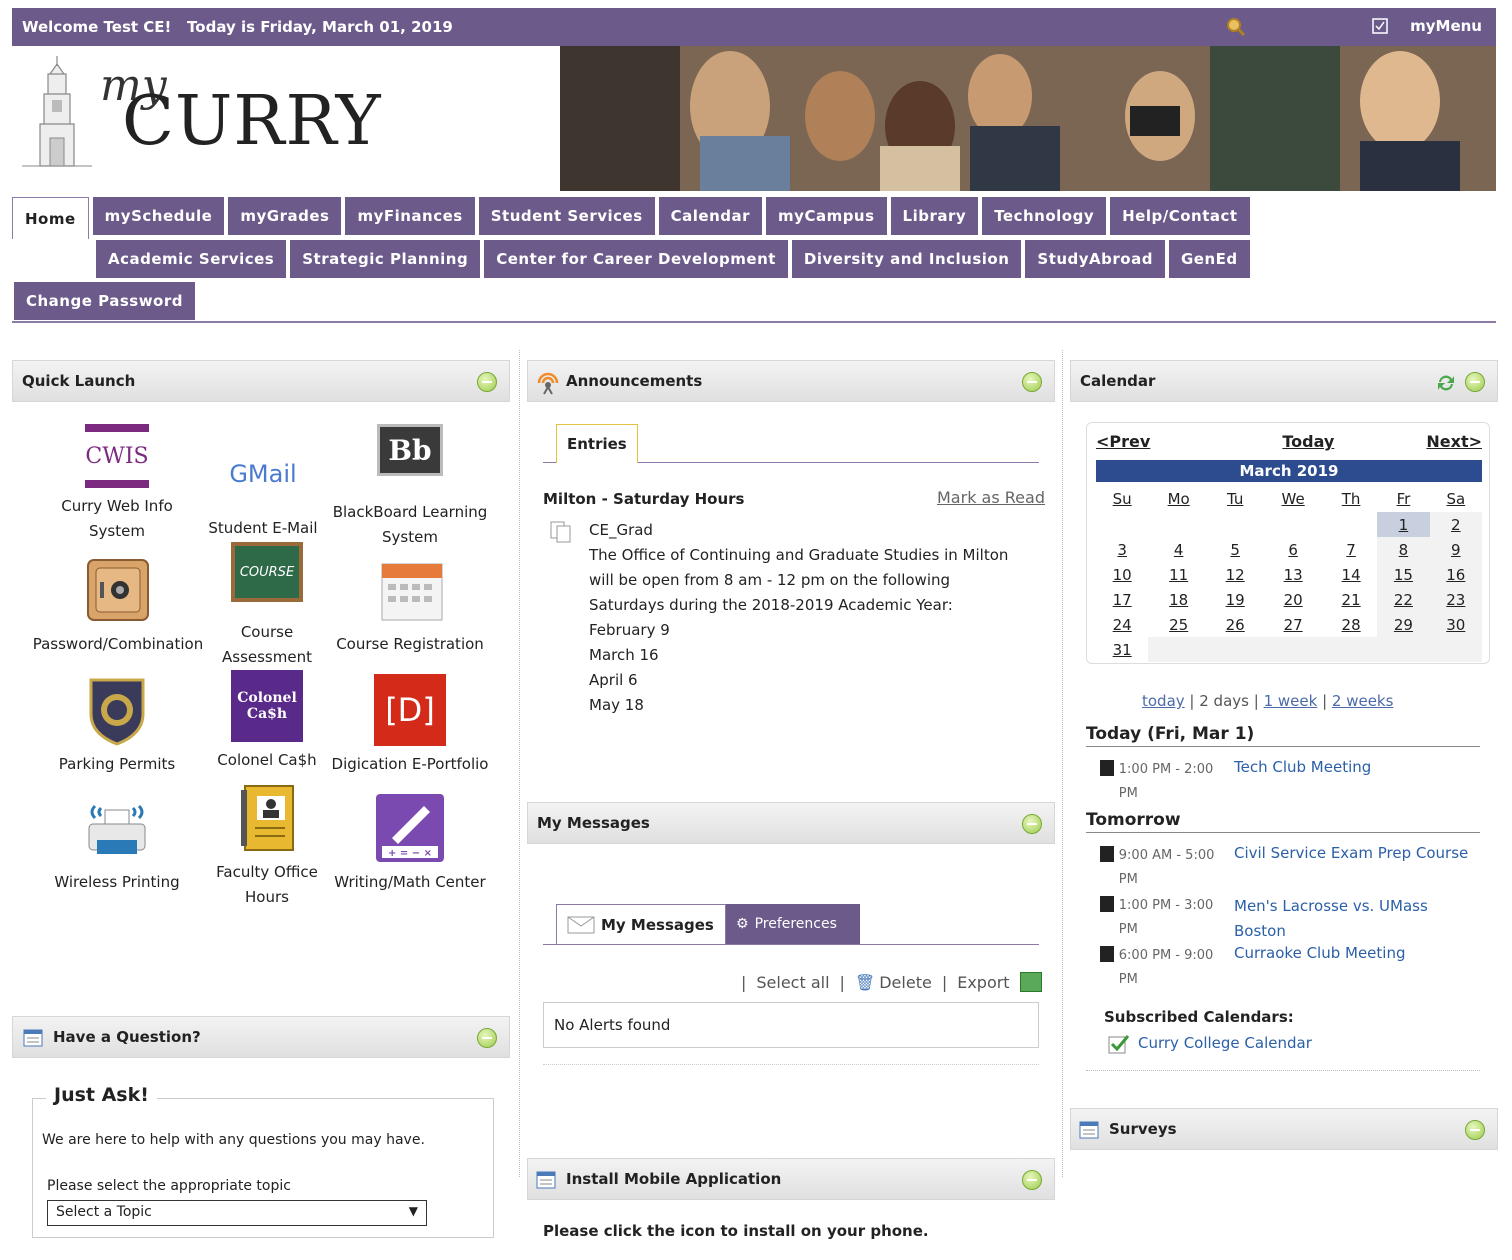 The height and width of the screenshot is (1260, 1512). Describe the element at coordinates (267, 846) in the screenshot. I see `ql-faculty-office-hours: Faculty Office Hours` at that location.